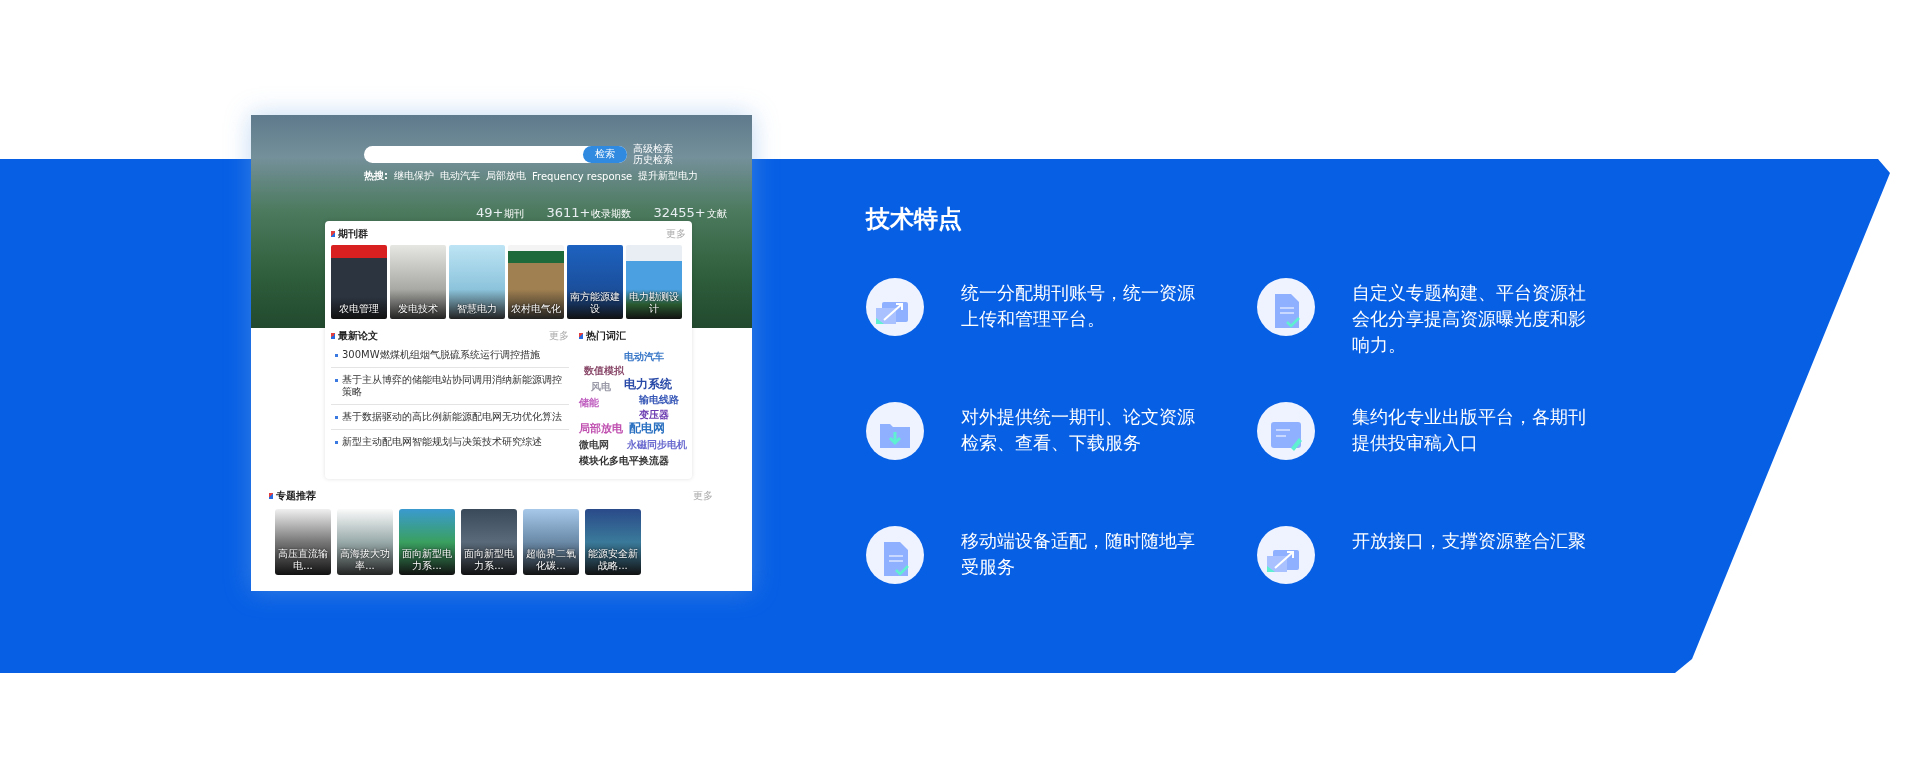  What do you see at coordinates (606, 336) in the screenshot?
I see `section-title: 热门词汇` at bounding box center [606, 336].